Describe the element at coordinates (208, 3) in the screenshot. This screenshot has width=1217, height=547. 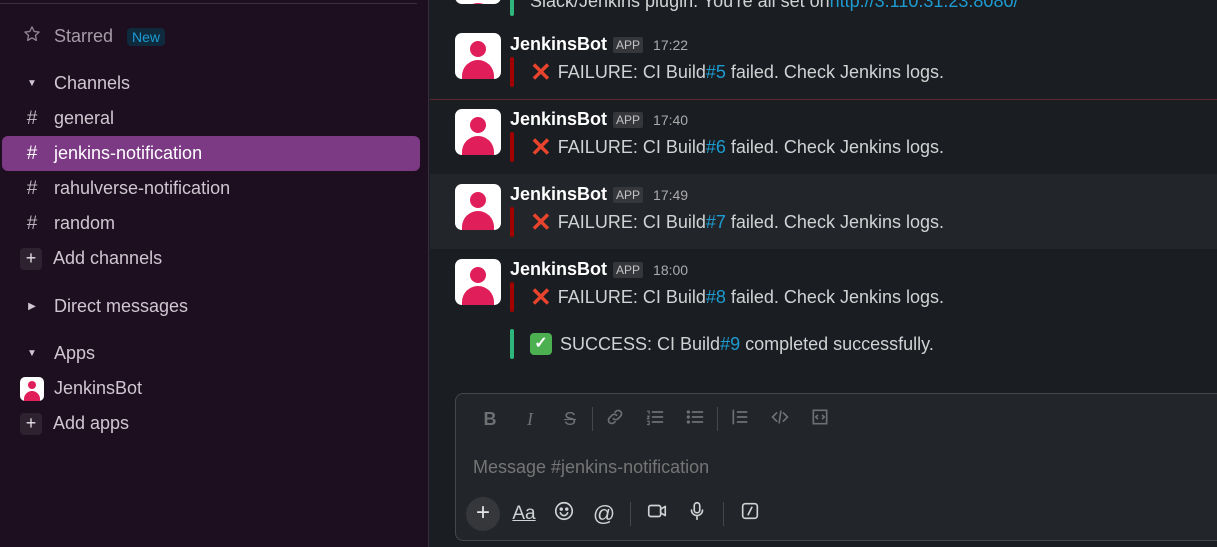
I see `sidebar-divider` at that location.